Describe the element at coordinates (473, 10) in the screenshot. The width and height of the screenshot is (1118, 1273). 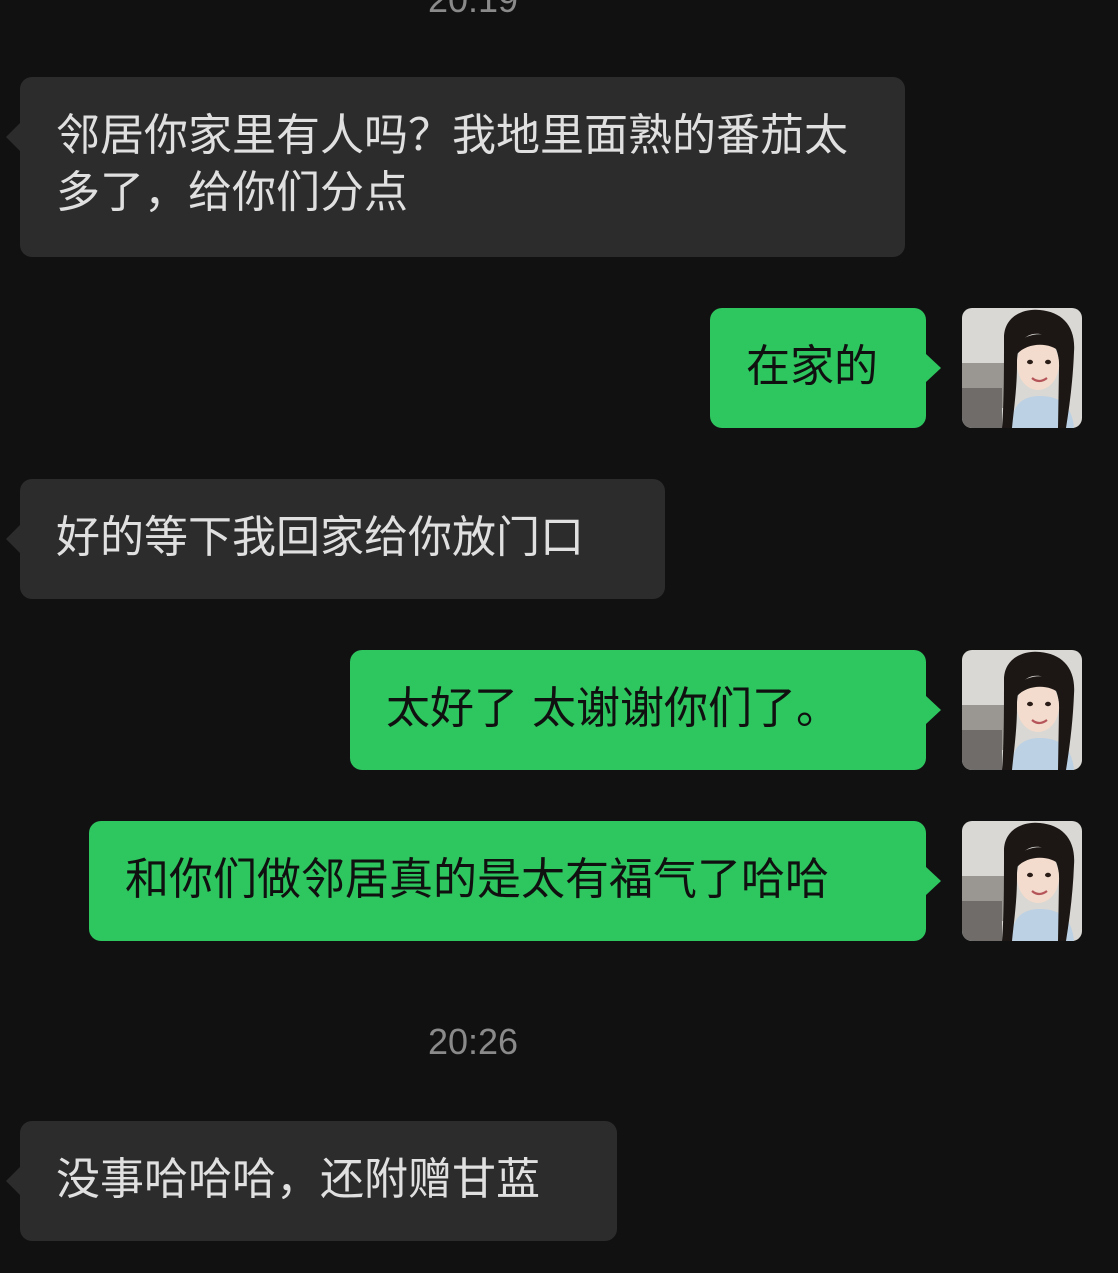
I see `timestamp-partial: 20:19` at that location.